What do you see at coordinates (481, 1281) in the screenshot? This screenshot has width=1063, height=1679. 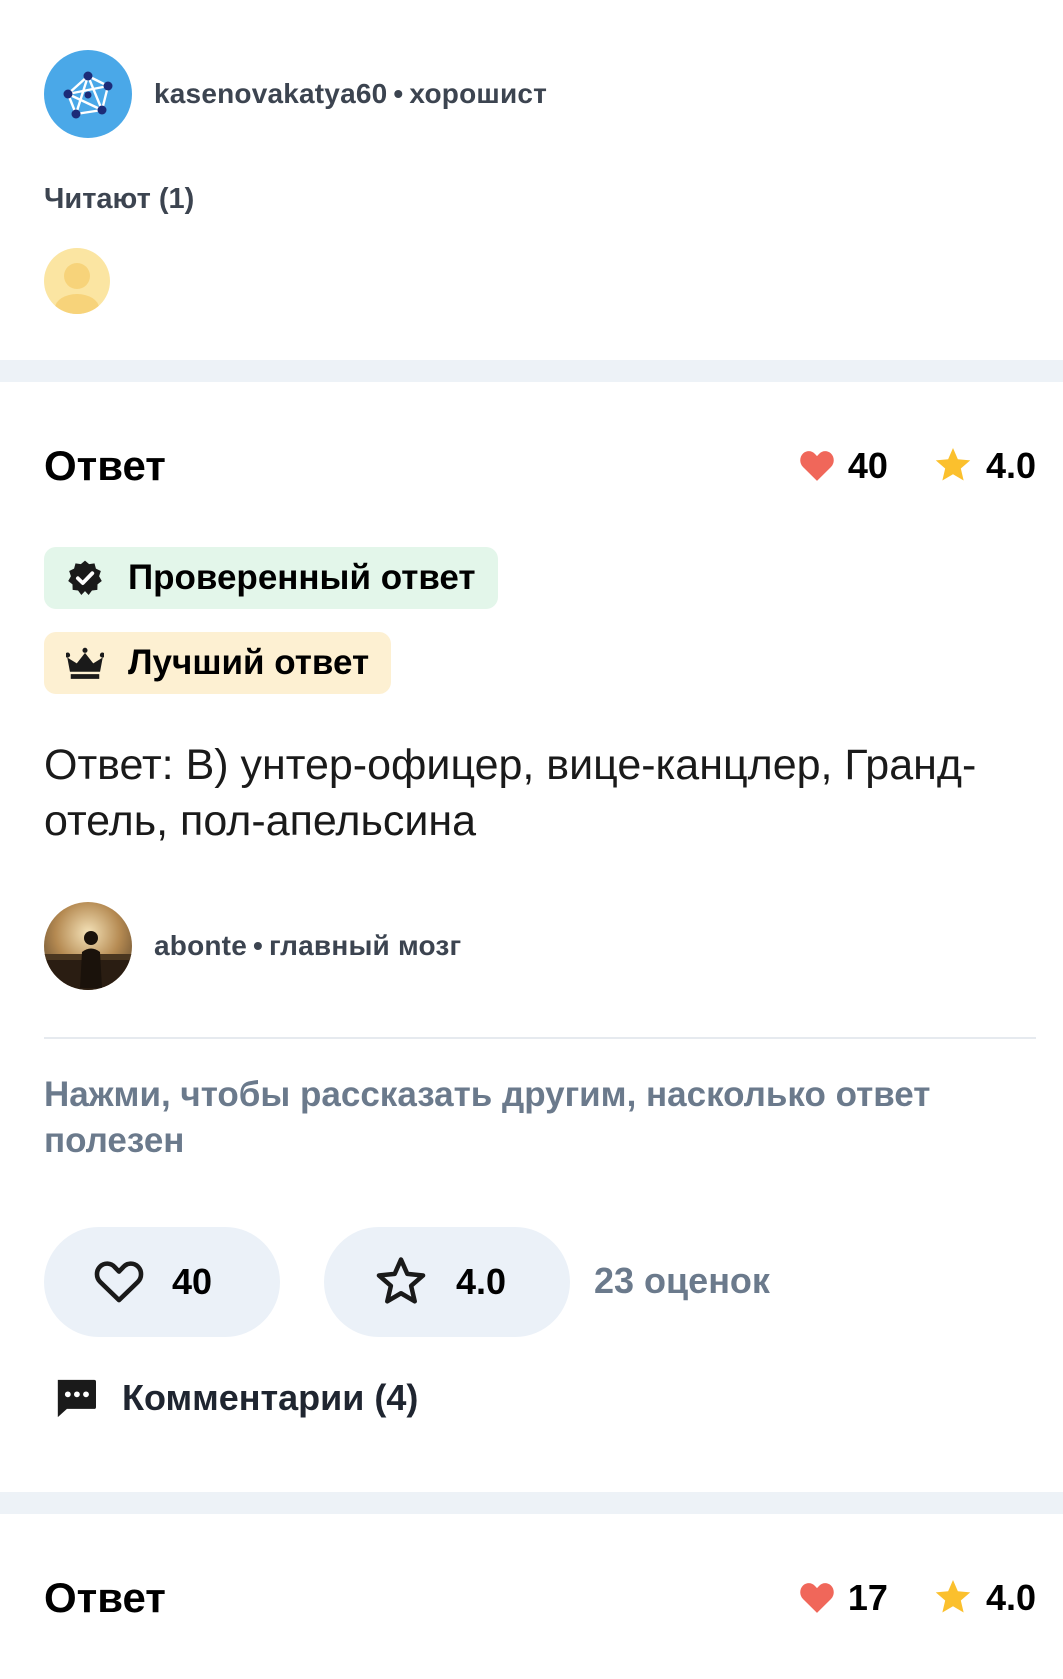 I see `rate-button-value: 4.0` at bounding box center [481, 1281].